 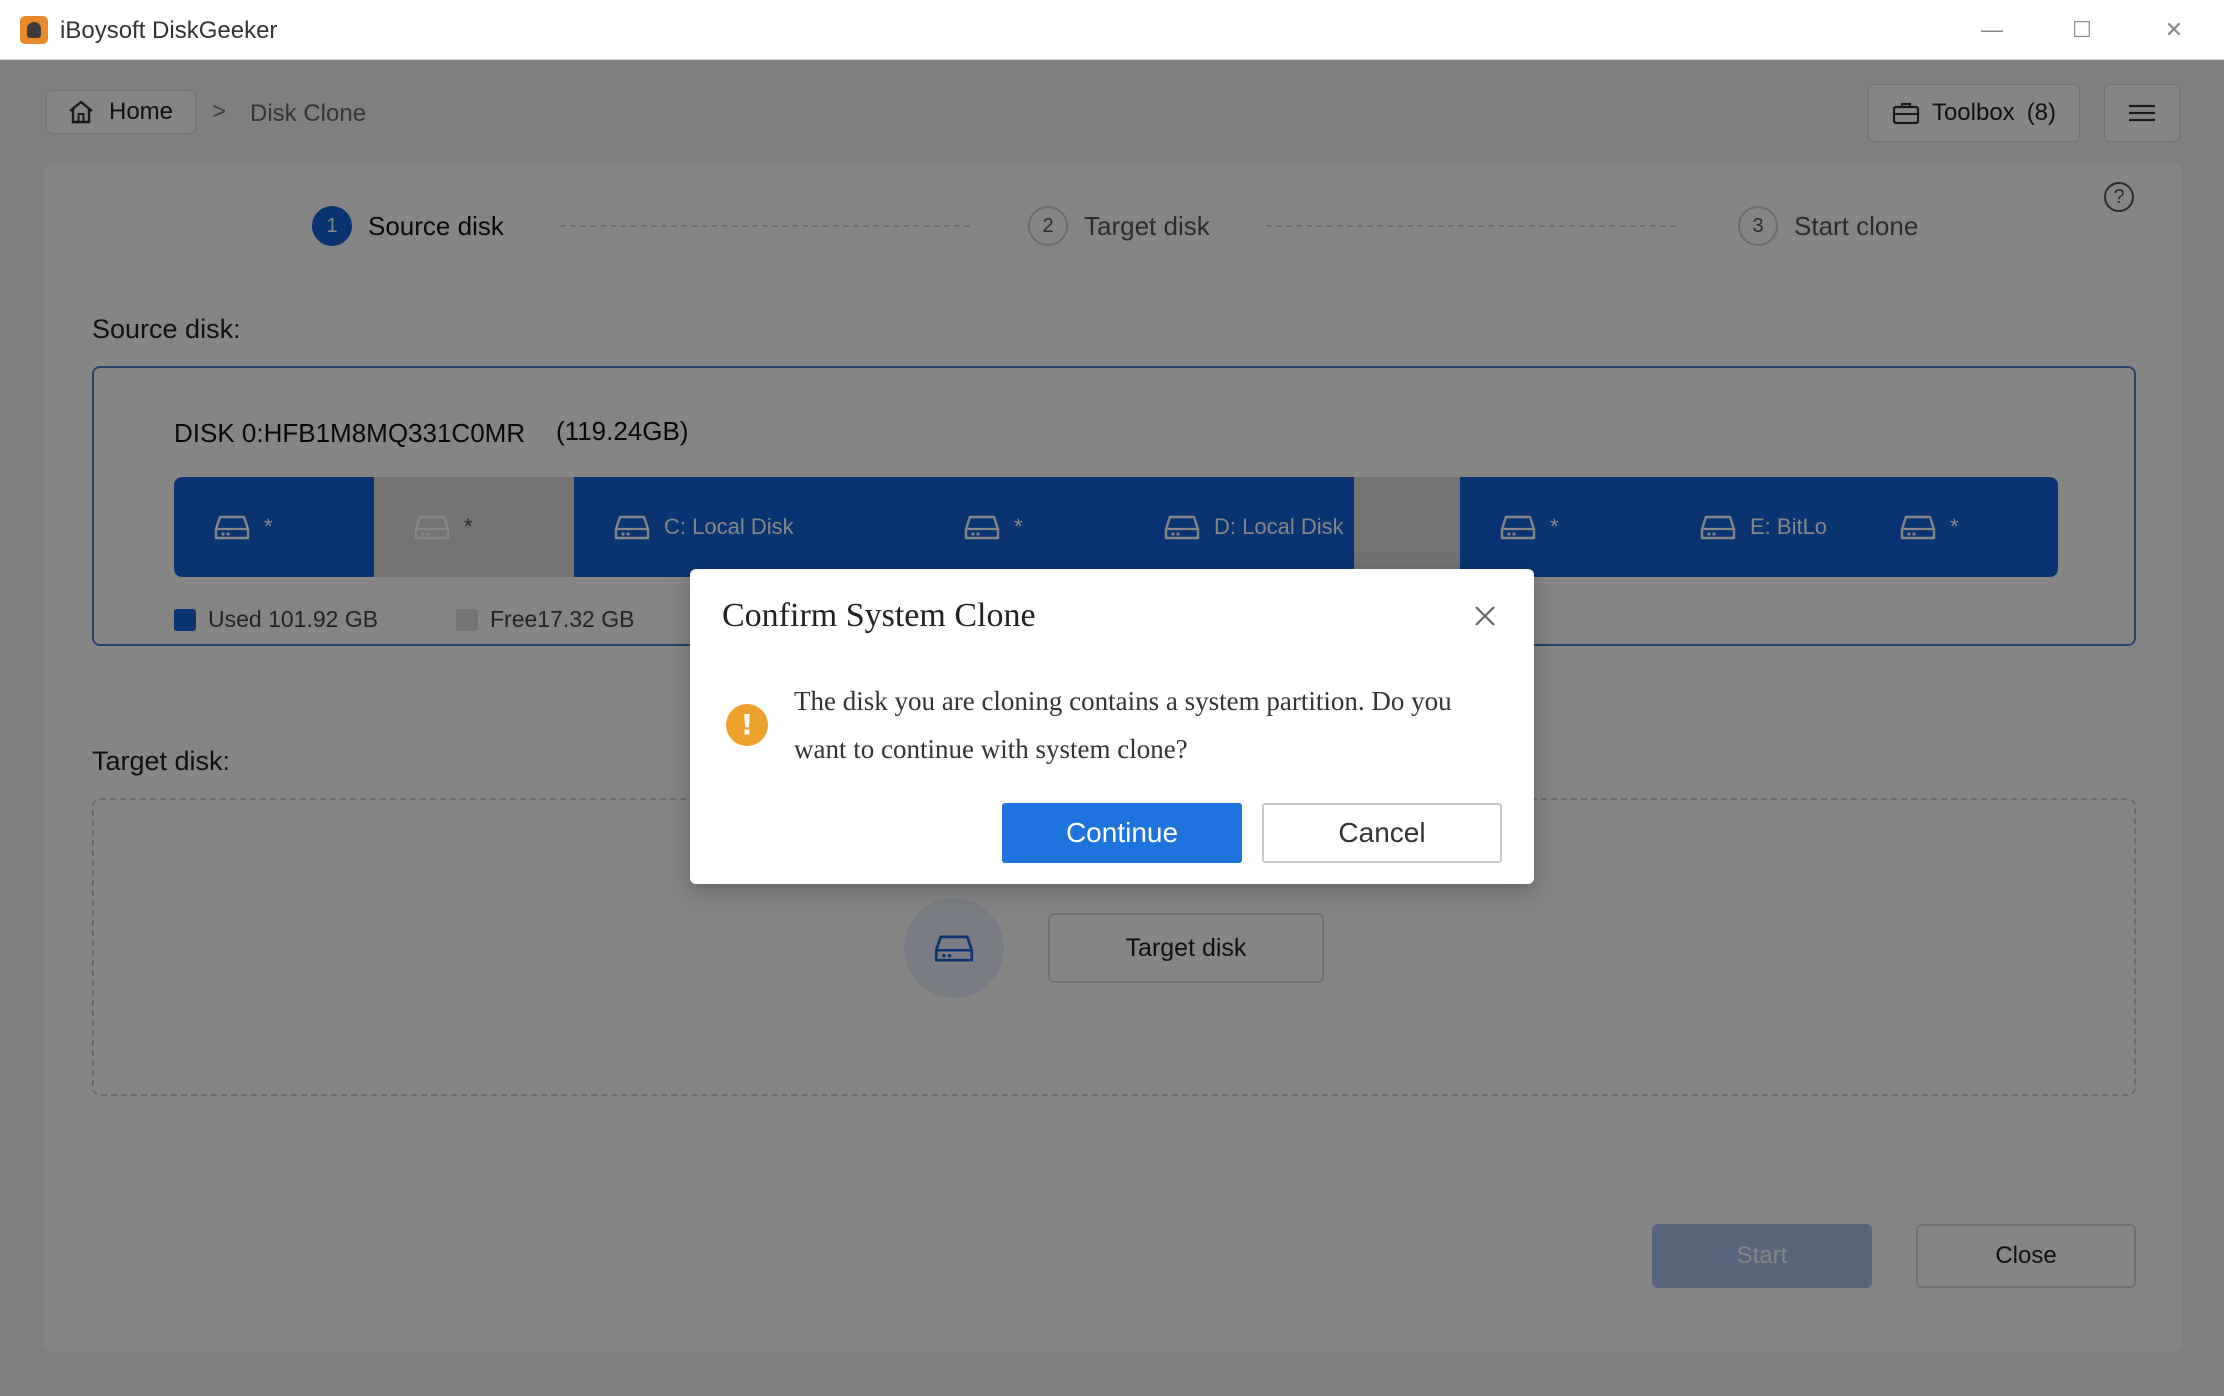 What do you see at coordinates (2174, 30) in the screenshot?
I see `window-close-button: ✕` at bounding box center [2174, 30].